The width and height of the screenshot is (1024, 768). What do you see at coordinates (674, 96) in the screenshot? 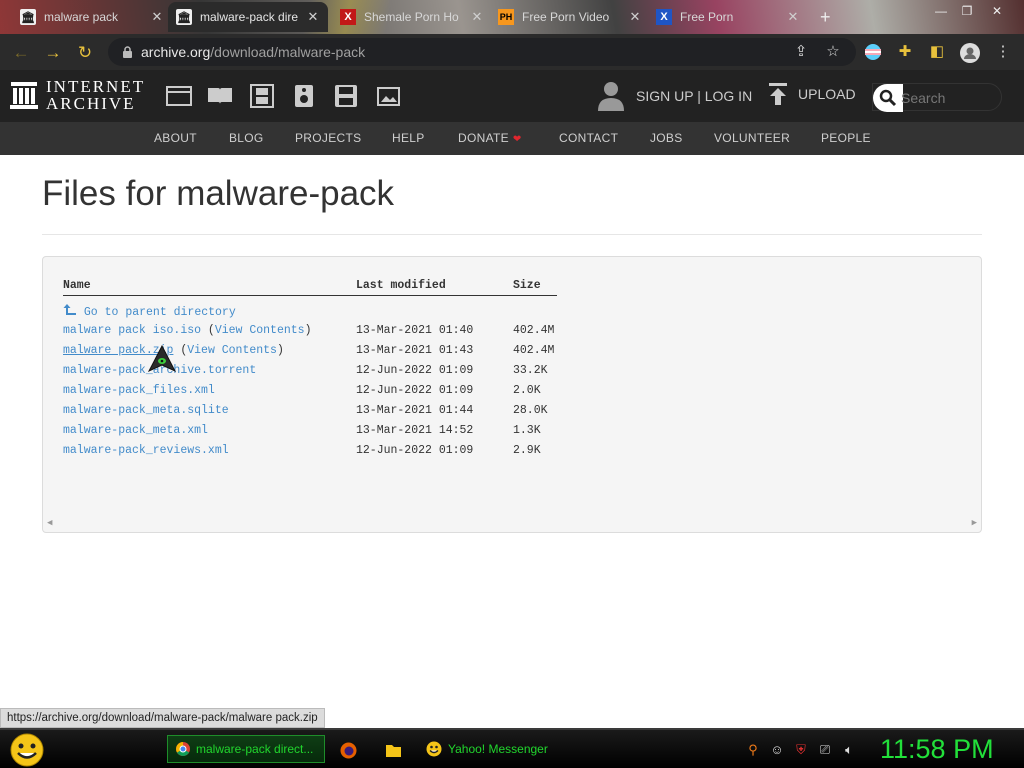
I see `sign-up-login-link: SIGN UP | LOG IN` at bounding box center [674, 96].